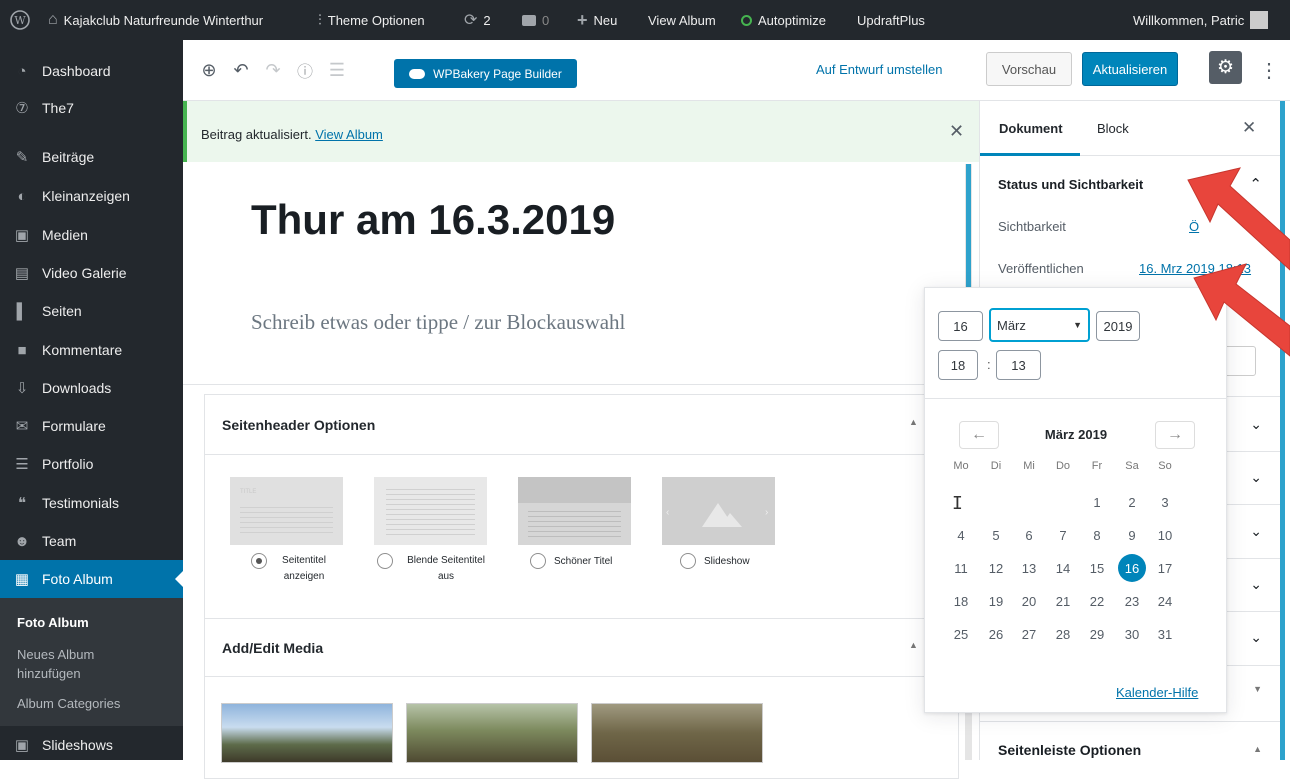 The height and width of the screenshot is (779, 1290). What do you see at coordinates (241, 70) in the screenshot?
I see `undo-icon: ↶` at bounding box center [241, 70].